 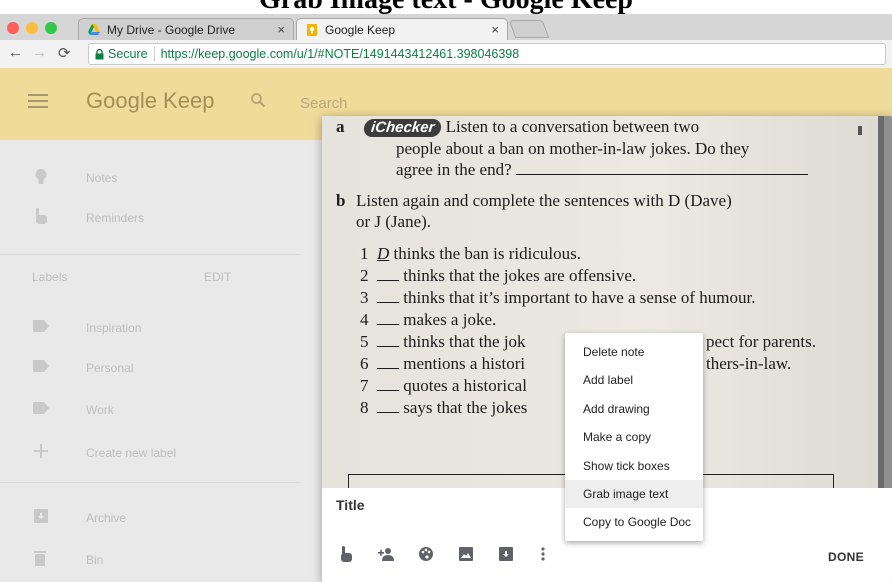 What do you see at coordinates (13, 28) in the screenshot?
I see `close-window-button` at bounding box center [13, 28].